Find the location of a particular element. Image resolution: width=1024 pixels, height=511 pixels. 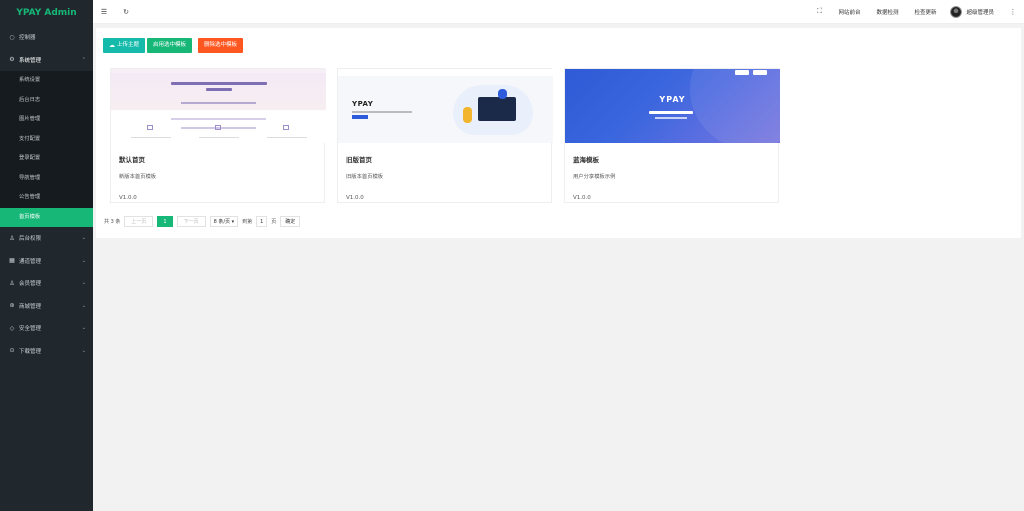

prev-page-button: 上一页 is located at coordinates (139, 221).